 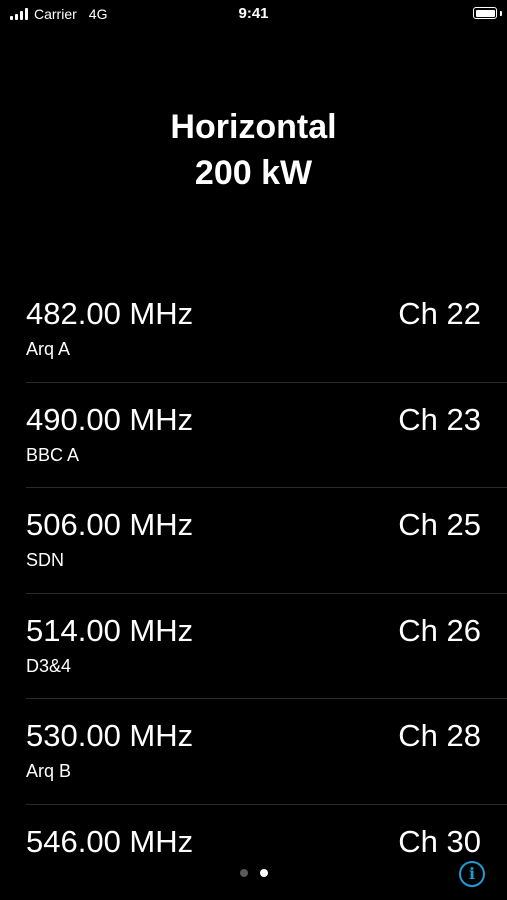 What do you see at coordinates (110, 839) in the screenshot?
I see `frequency-label: 546.00 MHz` at bounding box center [110, 839].